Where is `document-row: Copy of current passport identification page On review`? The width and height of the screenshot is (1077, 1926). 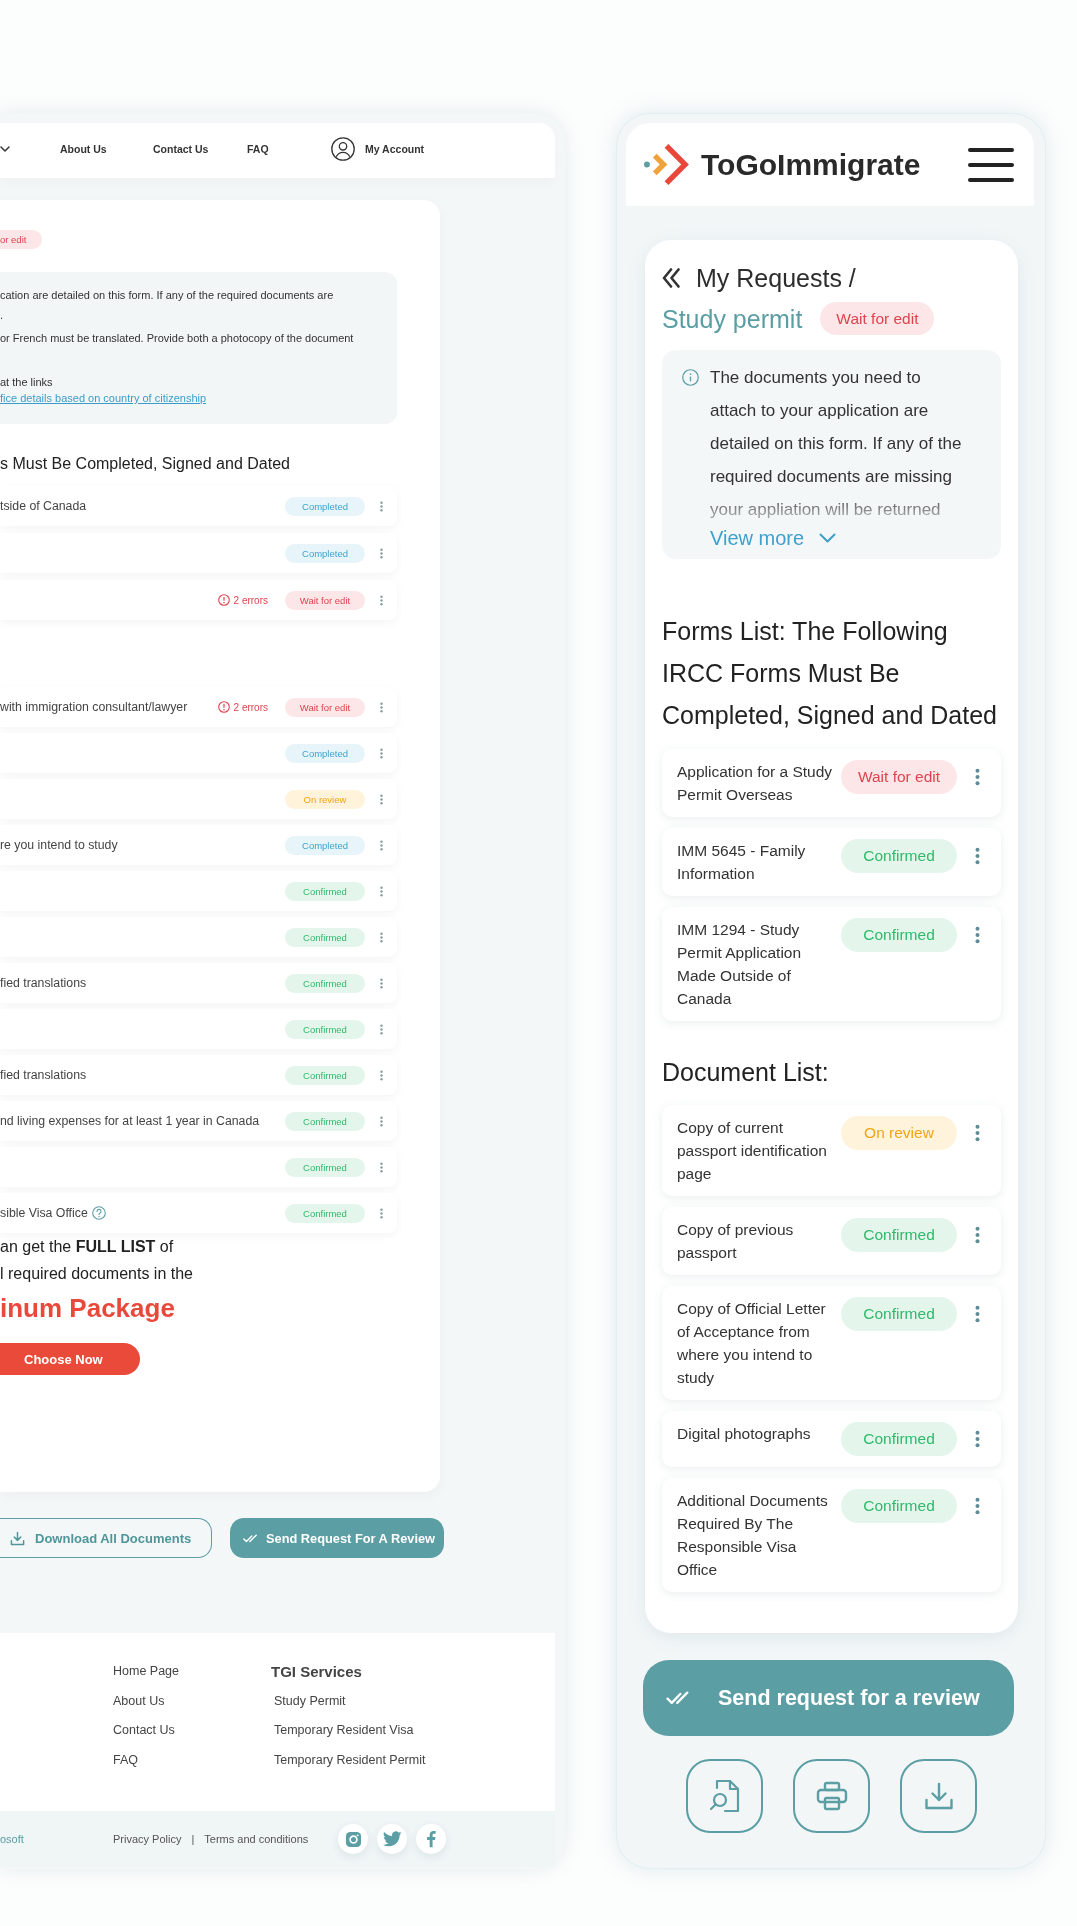
document-row: Copy of current passport identification page On review is located at coordinates (831, 1150).